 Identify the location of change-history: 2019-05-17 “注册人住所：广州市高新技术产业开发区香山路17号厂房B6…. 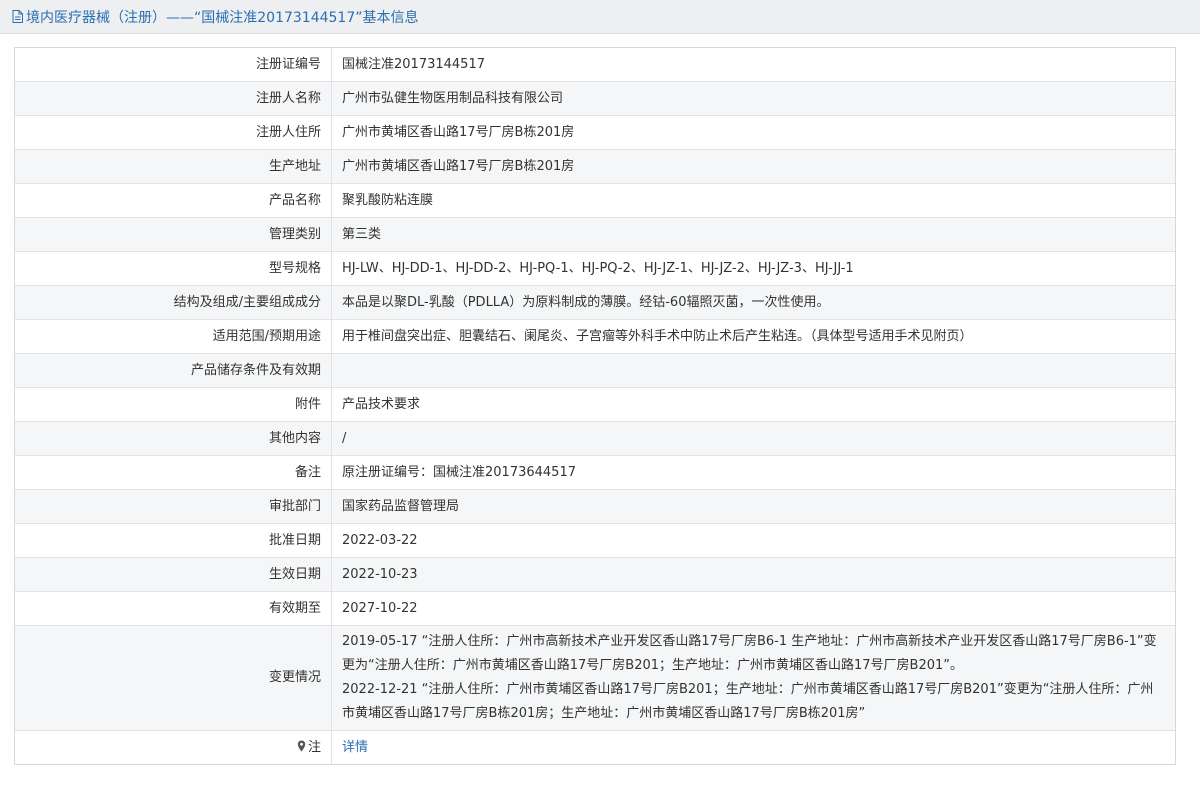
(753, 678).